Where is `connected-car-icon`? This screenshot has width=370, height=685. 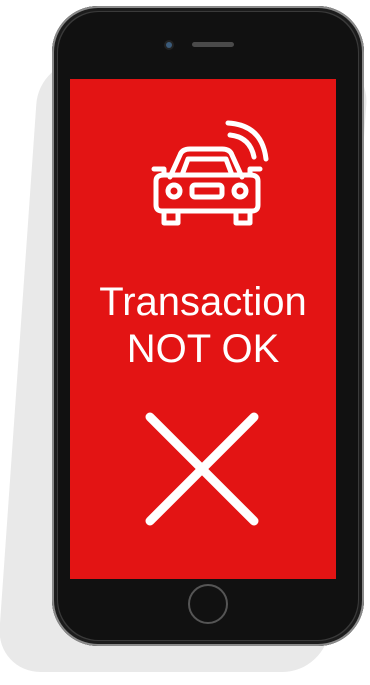
connected-car-icon is located at coordinates (210, 173).